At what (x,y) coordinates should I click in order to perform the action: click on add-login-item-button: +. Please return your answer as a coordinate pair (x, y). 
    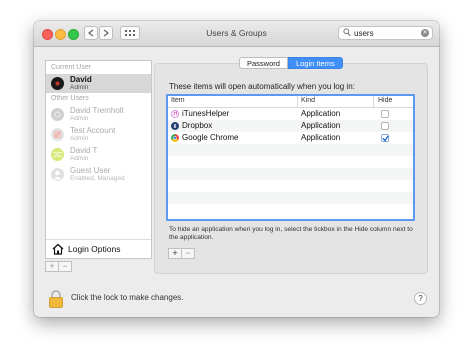
    Looking at the image, I should click on (175, 253).